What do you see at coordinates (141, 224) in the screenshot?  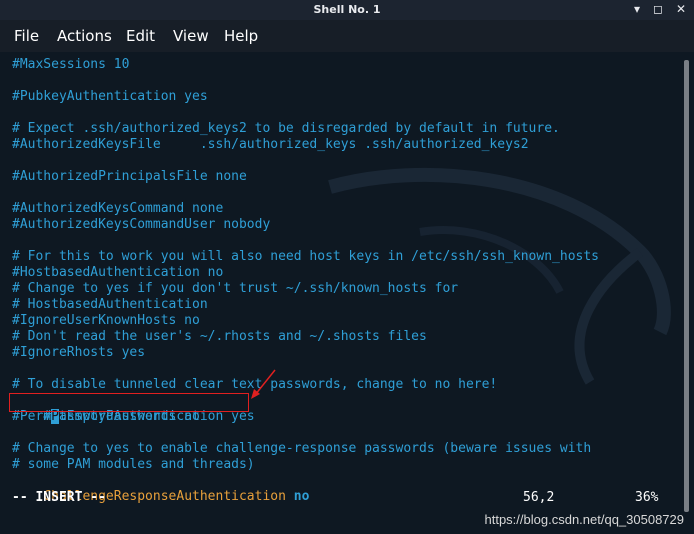 I see `code-line: #AuthorizedKeysCommandUser nobody` at bounding box center [141, 224].